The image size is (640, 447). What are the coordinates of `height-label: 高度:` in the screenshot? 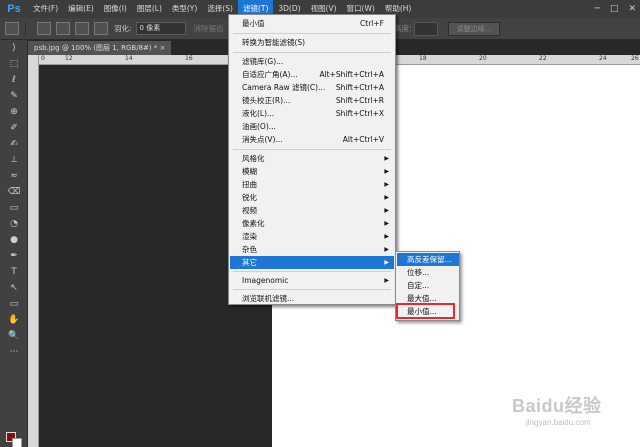 It's located at (403, 28).